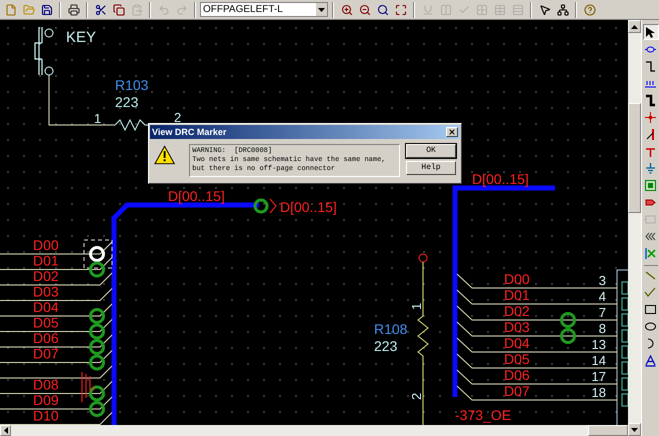 The height and width of the screenshot is (436, 659). I want to click on dialog-button: OK, so click(431, 151).